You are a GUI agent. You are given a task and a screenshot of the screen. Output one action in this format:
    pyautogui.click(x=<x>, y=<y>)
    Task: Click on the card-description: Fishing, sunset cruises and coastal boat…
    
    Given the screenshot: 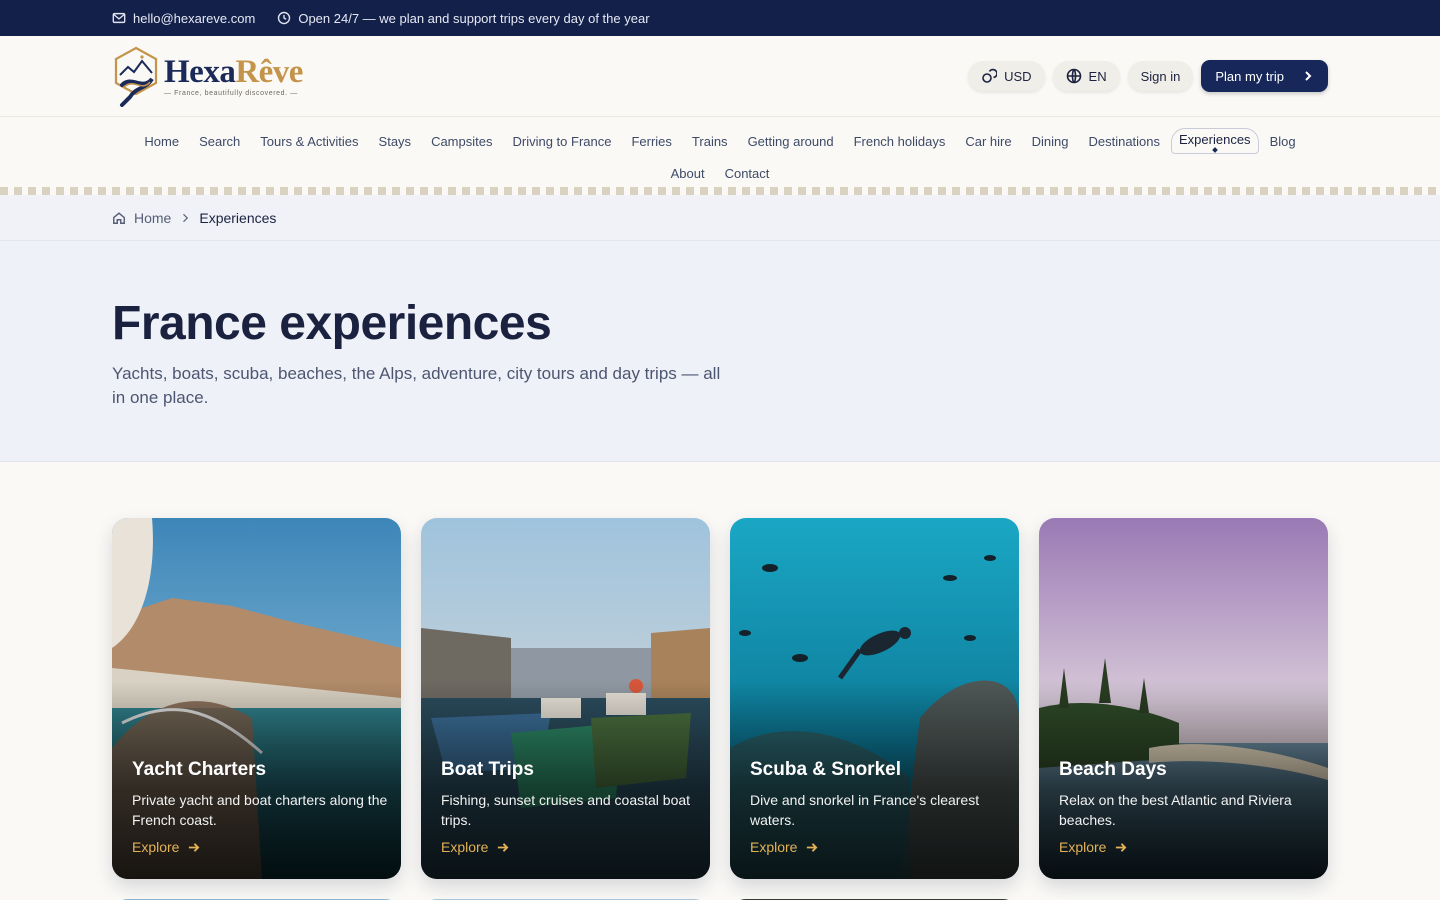 What is the action you would take?
    pyautogui.click(x=566, y=810)
    